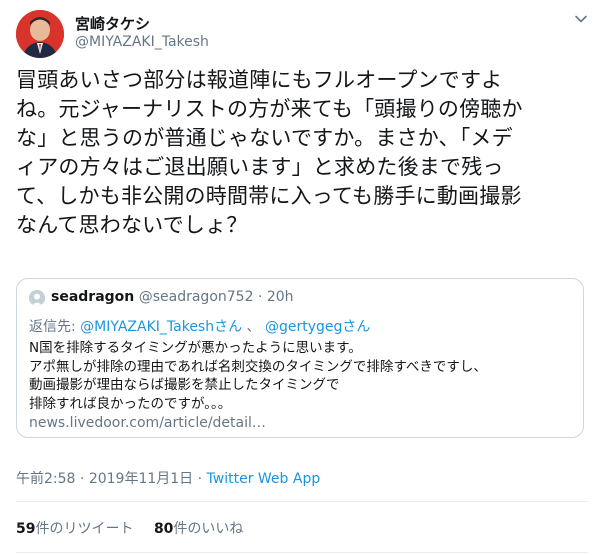 The width and height of the screenshot is (604, 555). I want to click on quoted-reply-context: 返信先: @MIYAZAKI_Takeshさん 、 @gertygegさん, so click(199, 326).